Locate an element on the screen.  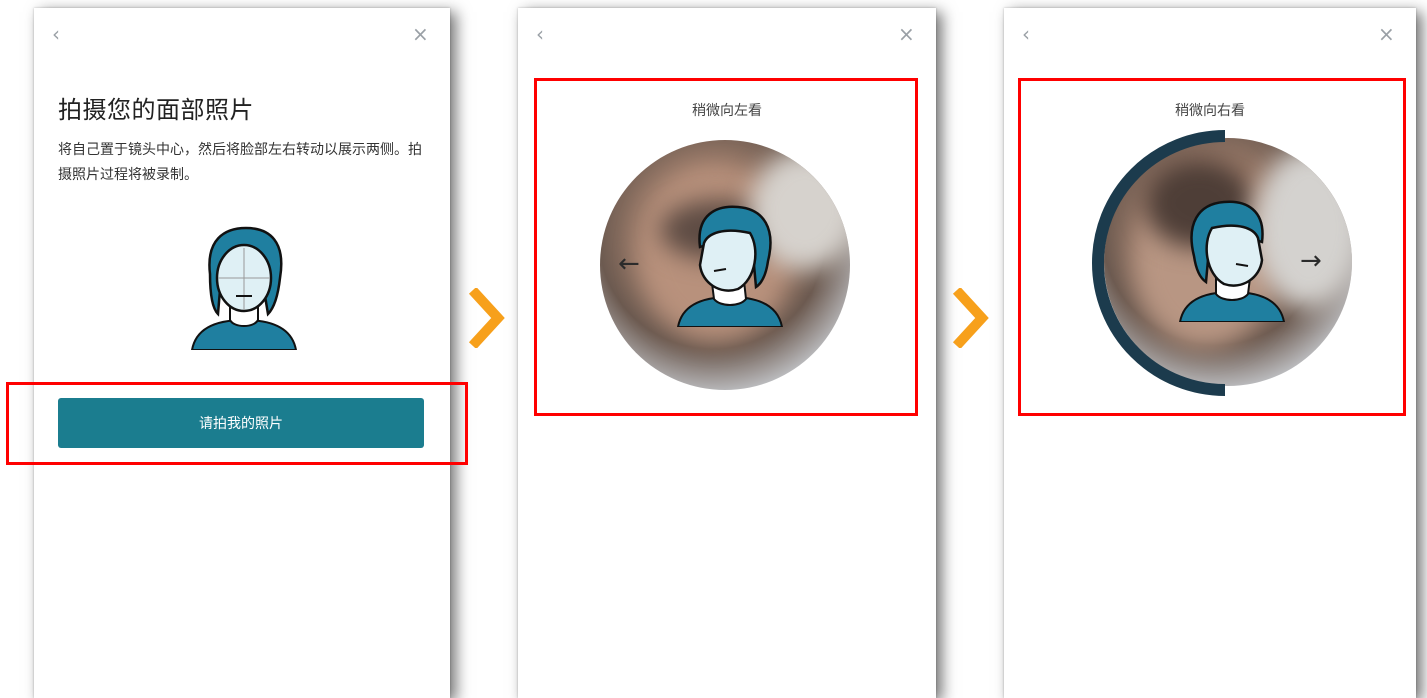
face-guide-illustration is located at coordinates (244, 288).